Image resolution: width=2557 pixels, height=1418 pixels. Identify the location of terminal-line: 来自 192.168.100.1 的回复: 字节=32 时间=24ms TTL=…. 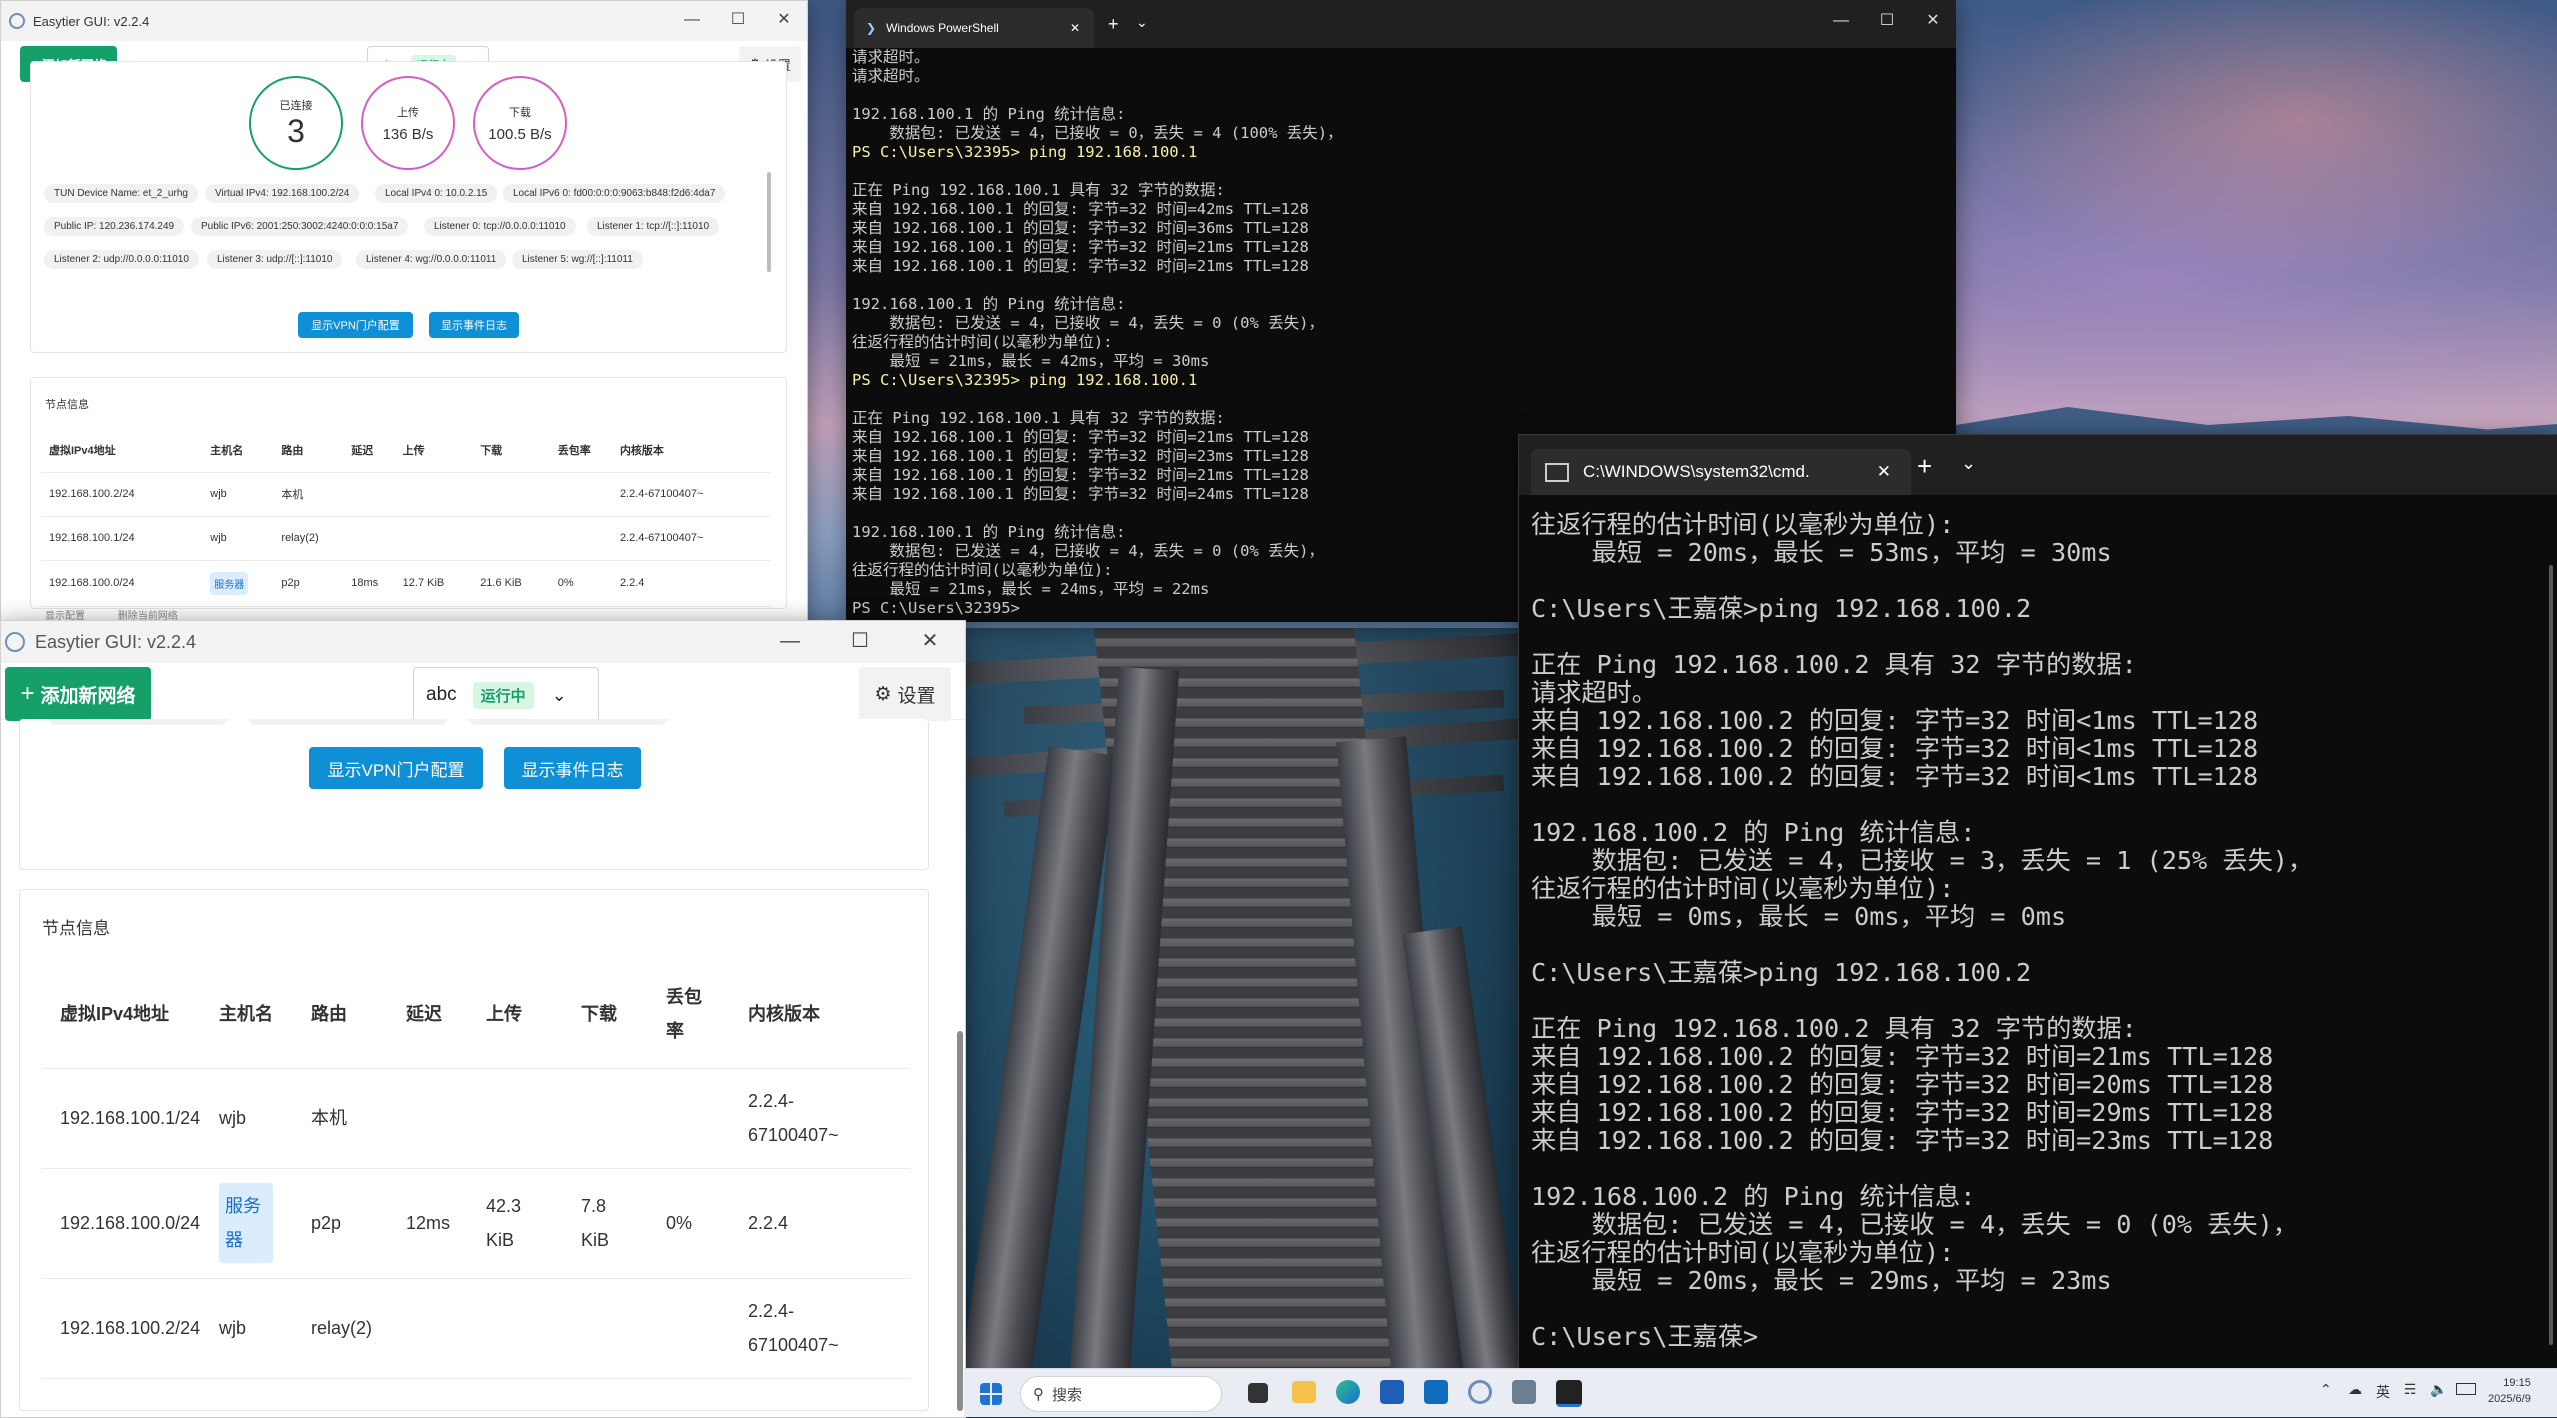
(1080, 494).